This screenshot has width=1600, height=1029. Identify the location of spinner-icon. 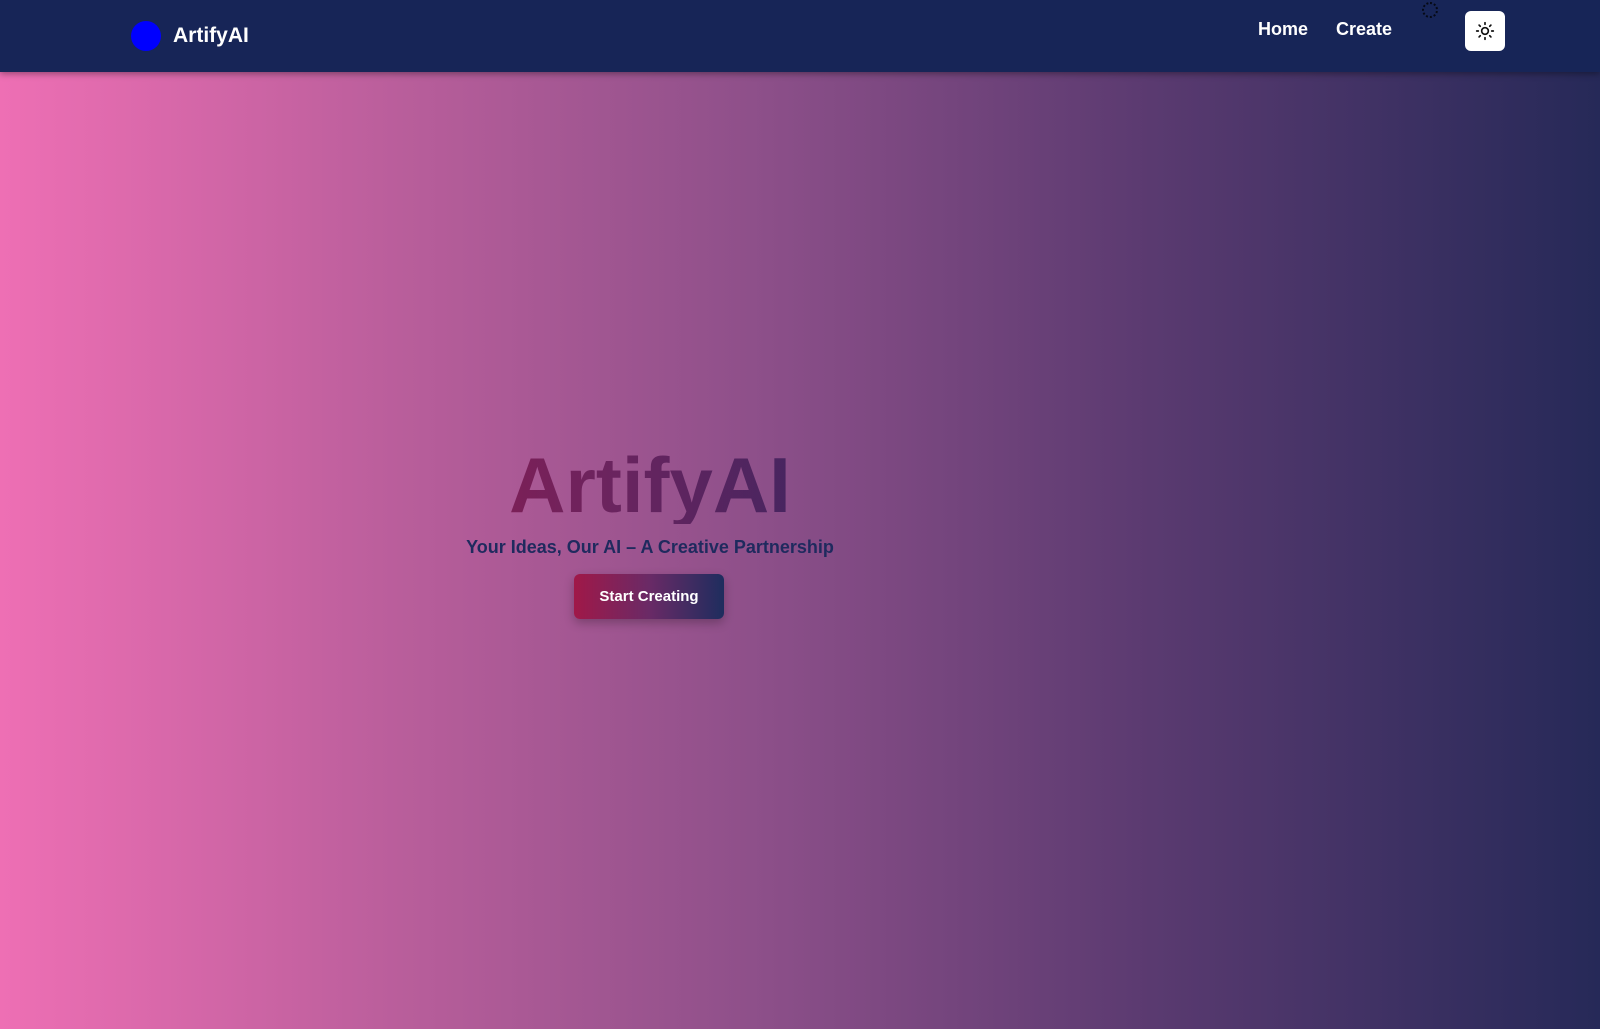
(1430, 10).